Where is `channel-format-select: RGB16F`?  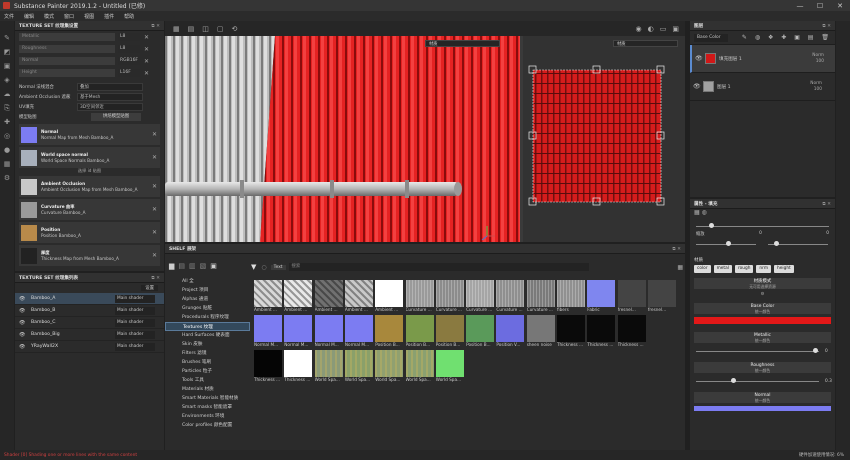
channel-format-select: RGB16F is located at coordinates (129, 61).